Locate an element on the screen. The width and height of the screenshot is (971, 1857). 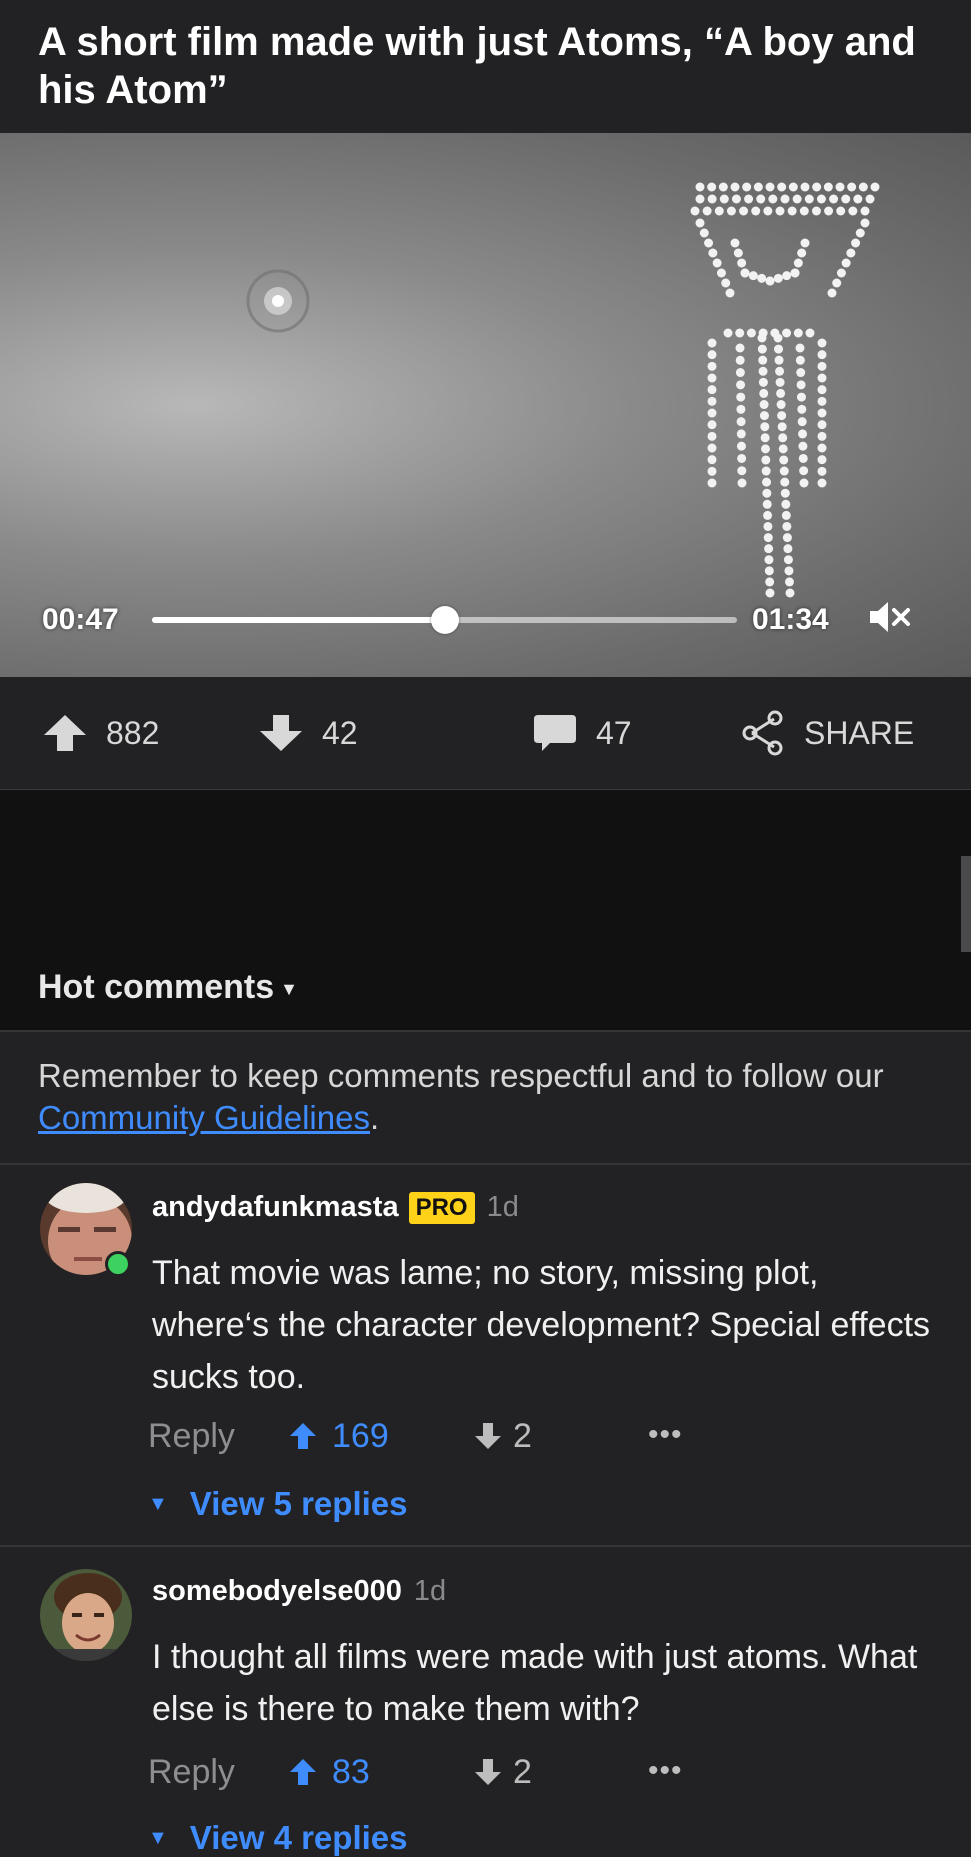
comment-upvote-count: 83 is located at coordinates (351, 1771).